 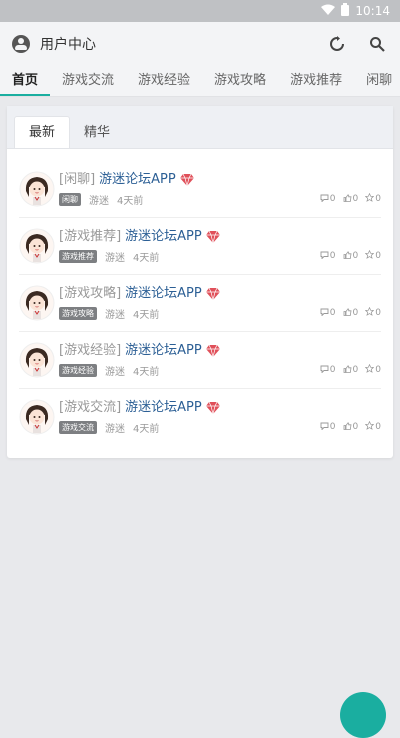 I want to click on tab-chat: 闲聊, so click(x=377, y=82).